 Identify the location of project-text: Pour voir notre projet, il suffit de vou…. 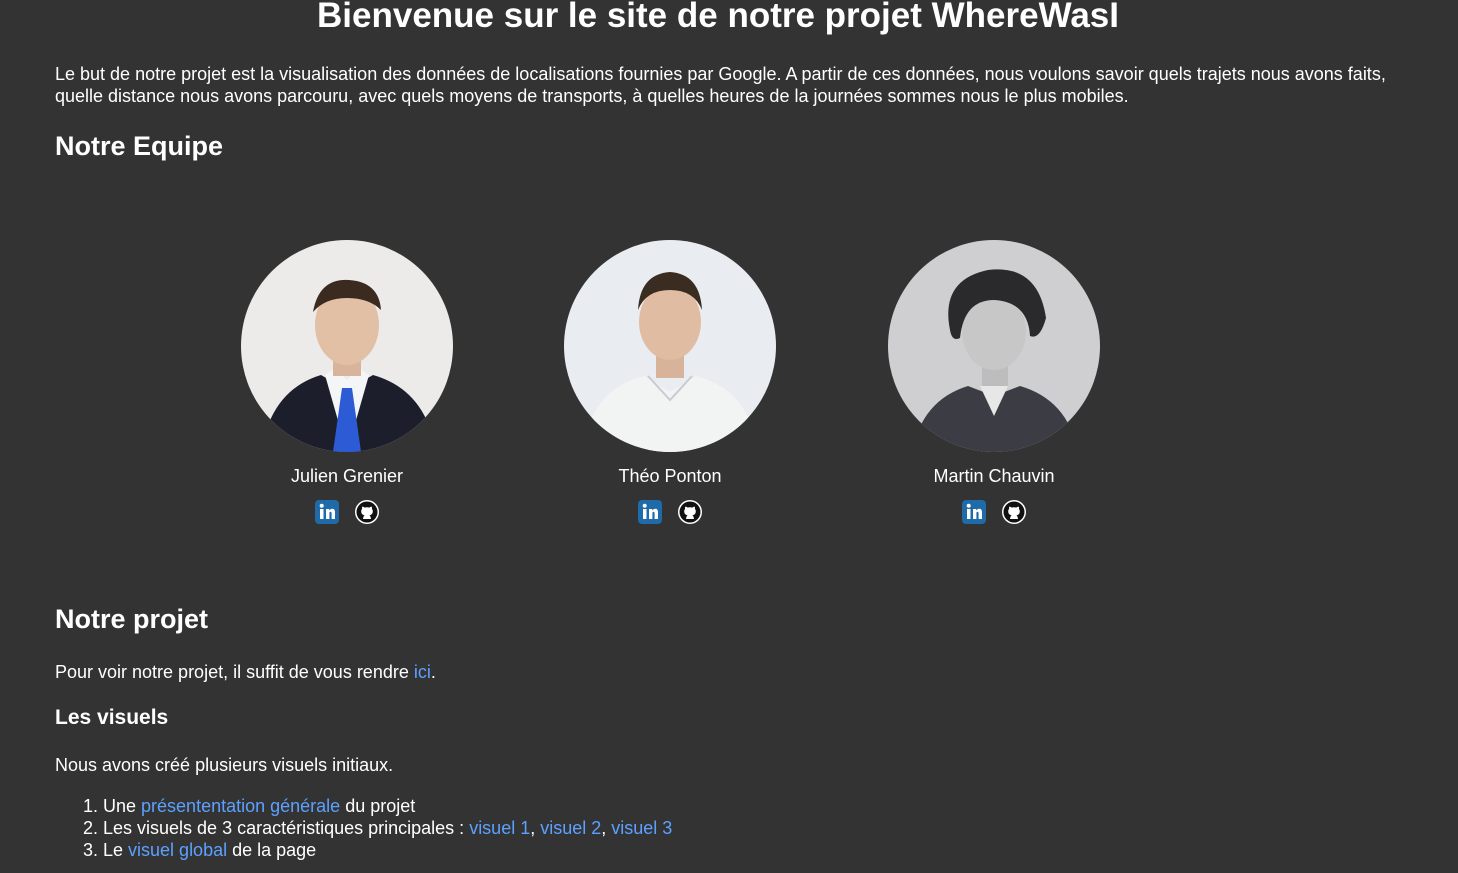
(234, 672).